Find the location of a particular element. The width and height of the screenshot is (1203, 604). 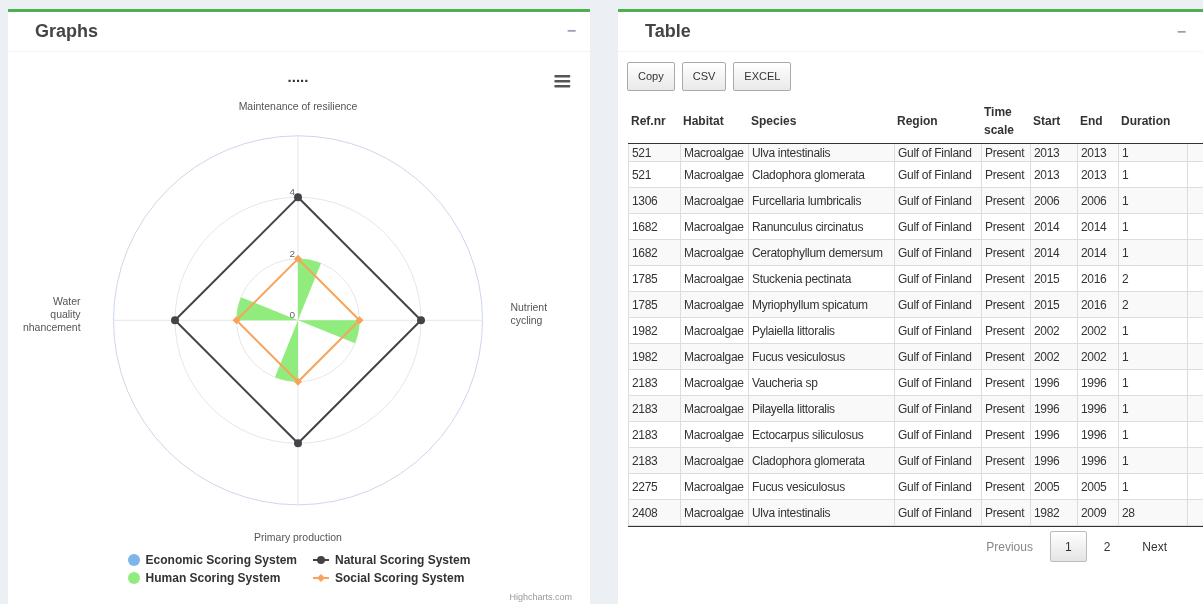

axis-label: Primary production is located at coordinates (298, 537).